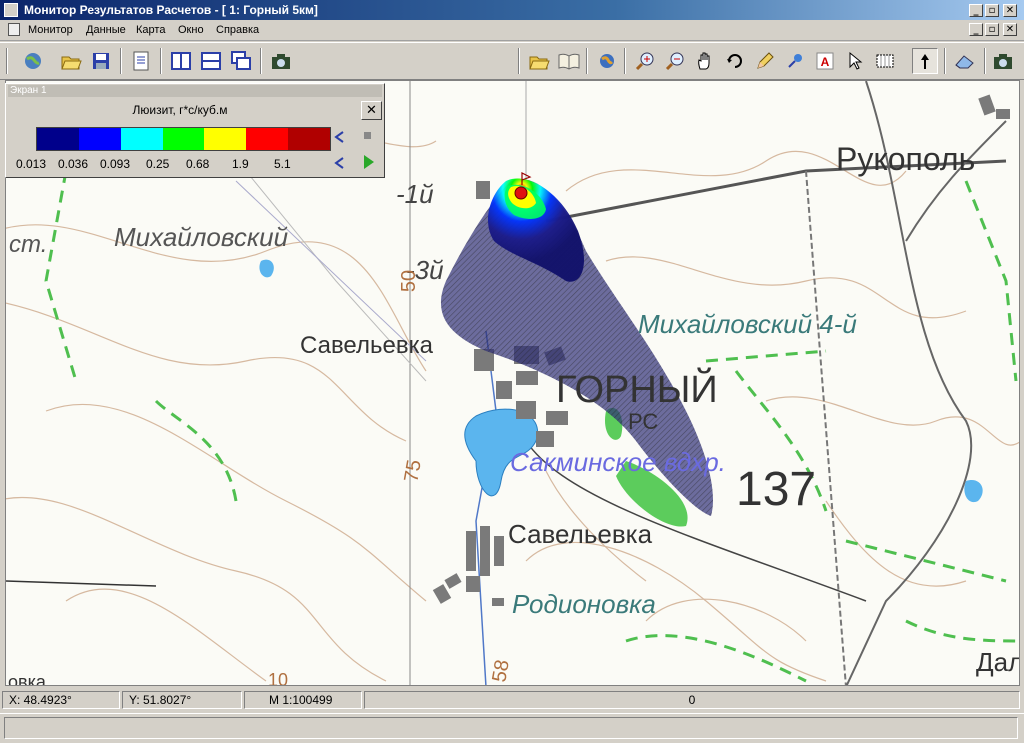 Image resolution: width=1024 pixels, height=743 pixels. I want to click on globe-small-icon, so click(607, 61).